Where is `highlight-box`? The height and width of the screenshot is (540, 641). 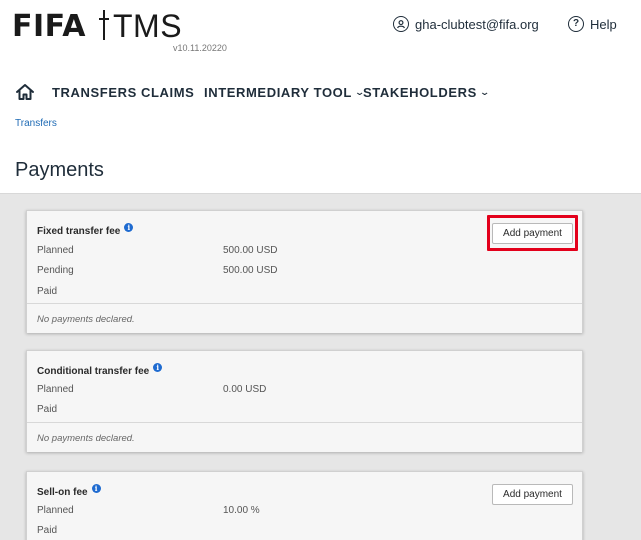 highlight-box is located at coordinates (532, 233).